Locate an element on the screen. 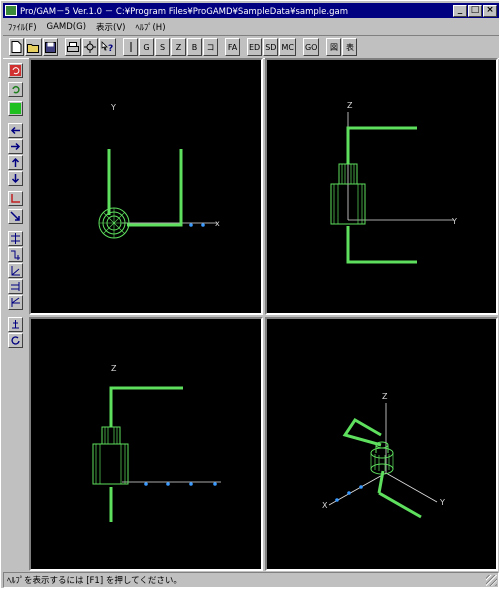 Image resolution: width=500 pixels, height=589 pixels. rotate-icon is located at coordinates (15, 70).